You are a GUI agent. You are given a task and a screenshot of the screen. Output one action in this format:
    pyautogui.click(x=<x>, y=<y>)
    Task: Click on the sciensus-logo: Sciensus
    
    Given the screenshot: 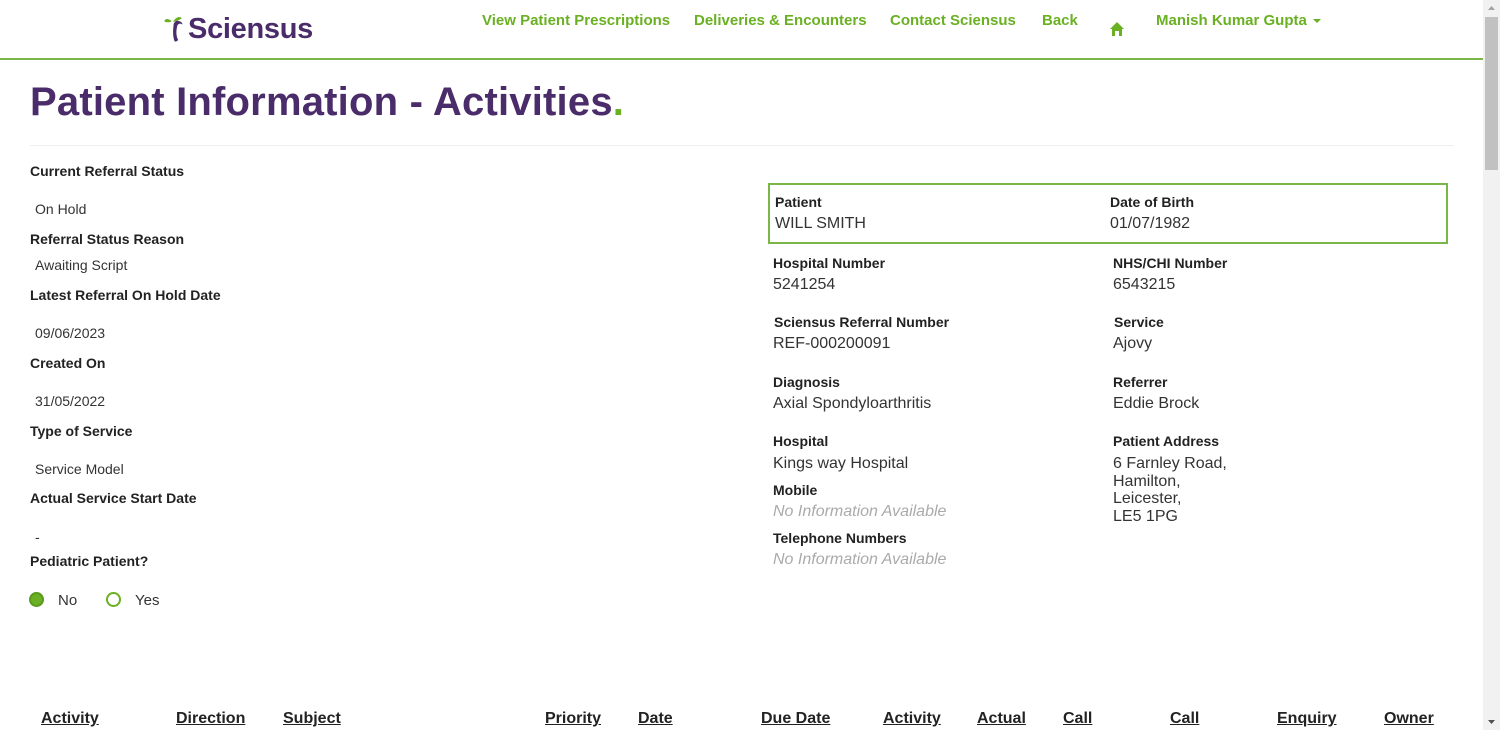 What is the action you would take?
    pyautogui.click(x=238, y=29)
    